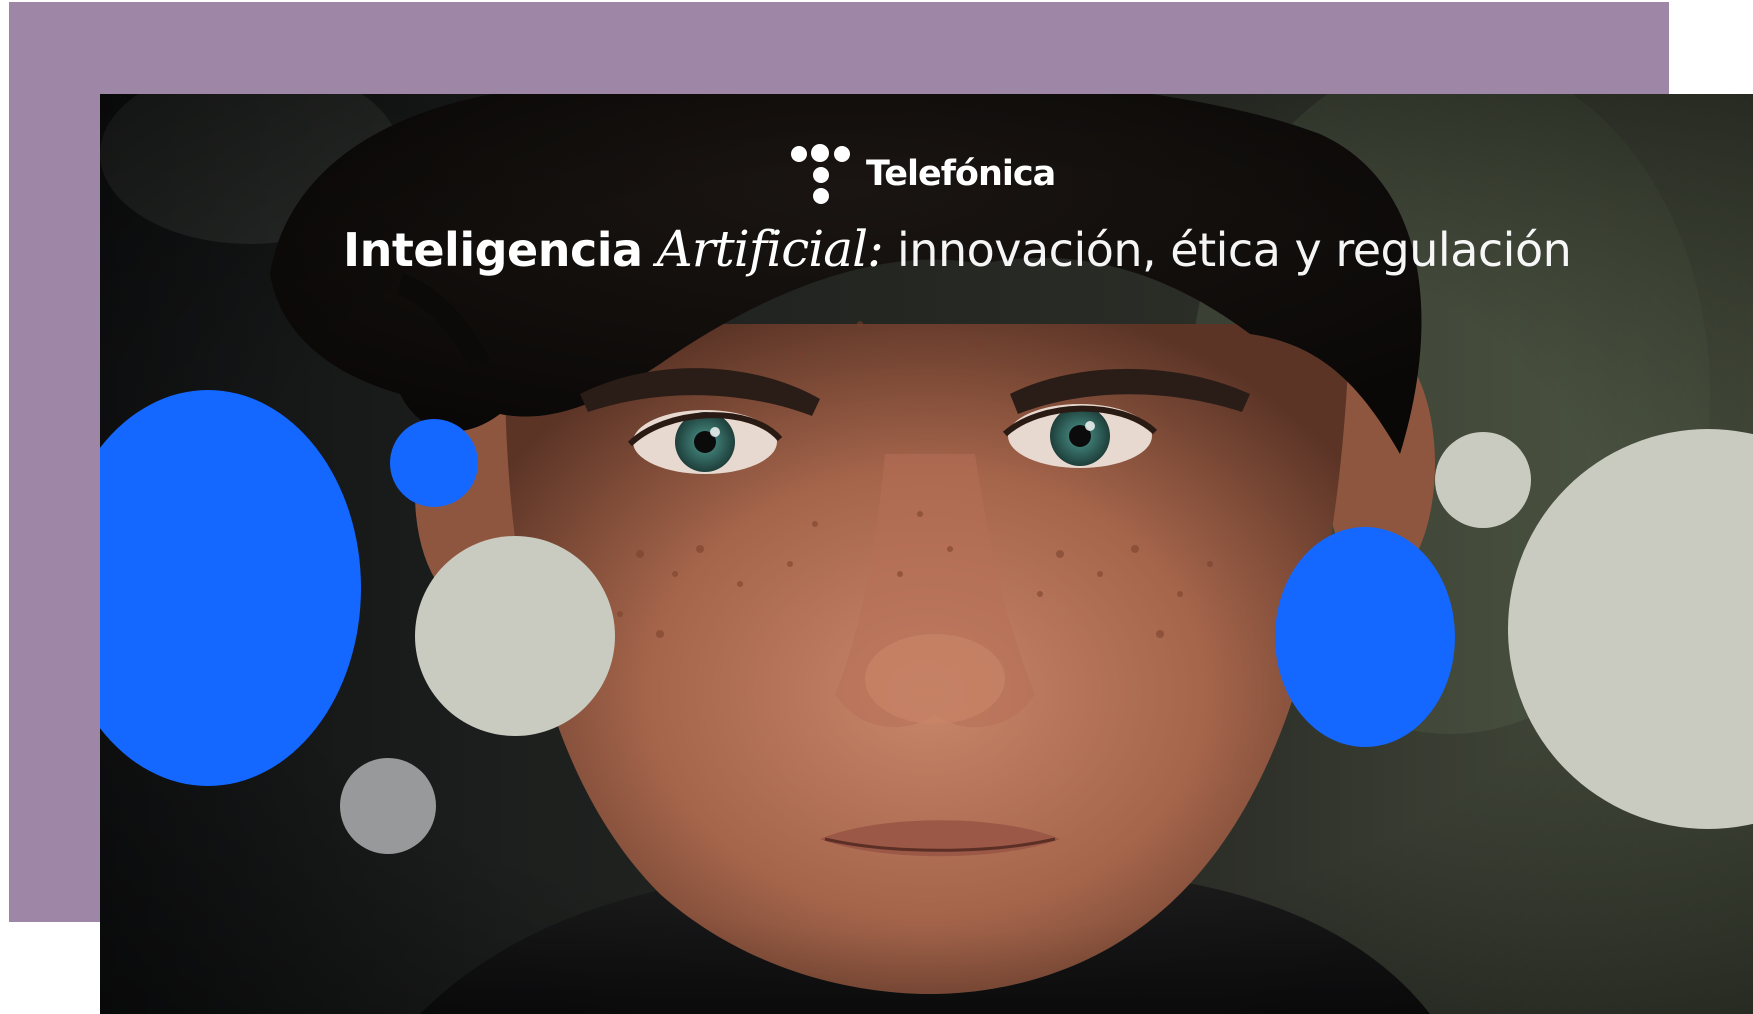 The height and width of the screenshot is (1014, 1753). What do you see at coordinates (1234, 250) in the screenshot?
I see `headline-subtitle: innovación, ética y regulación` at bounding box center [1234, 250].